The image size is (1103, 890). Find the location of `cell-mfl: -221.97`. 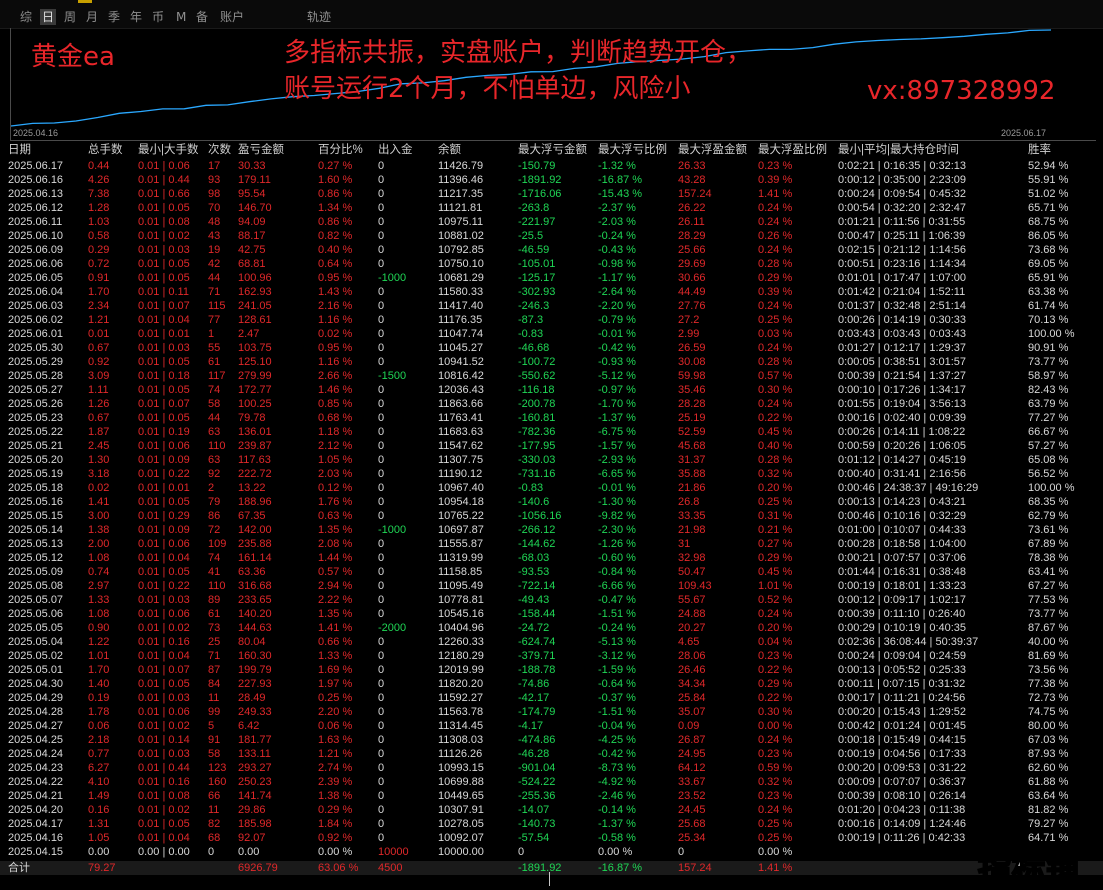

cell-mfl: -221.97 is located at coordinates (537, 222).